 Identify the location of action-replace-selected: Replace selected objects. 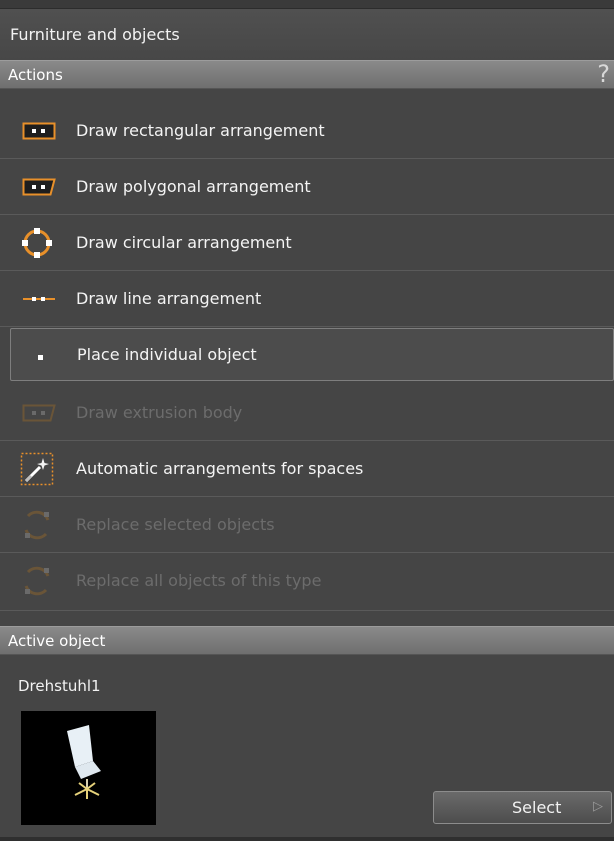
(307, 525).